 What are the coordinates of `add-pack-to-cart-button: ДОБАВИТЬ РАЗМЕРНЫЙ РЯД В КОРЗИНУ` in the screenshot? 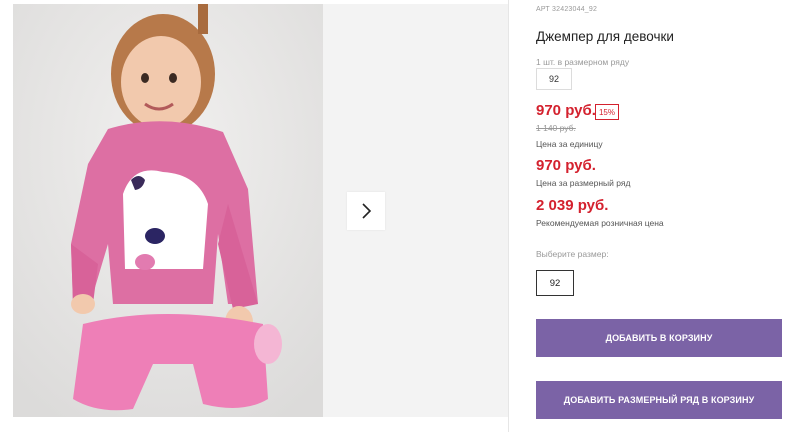 It's located at (659, 400).